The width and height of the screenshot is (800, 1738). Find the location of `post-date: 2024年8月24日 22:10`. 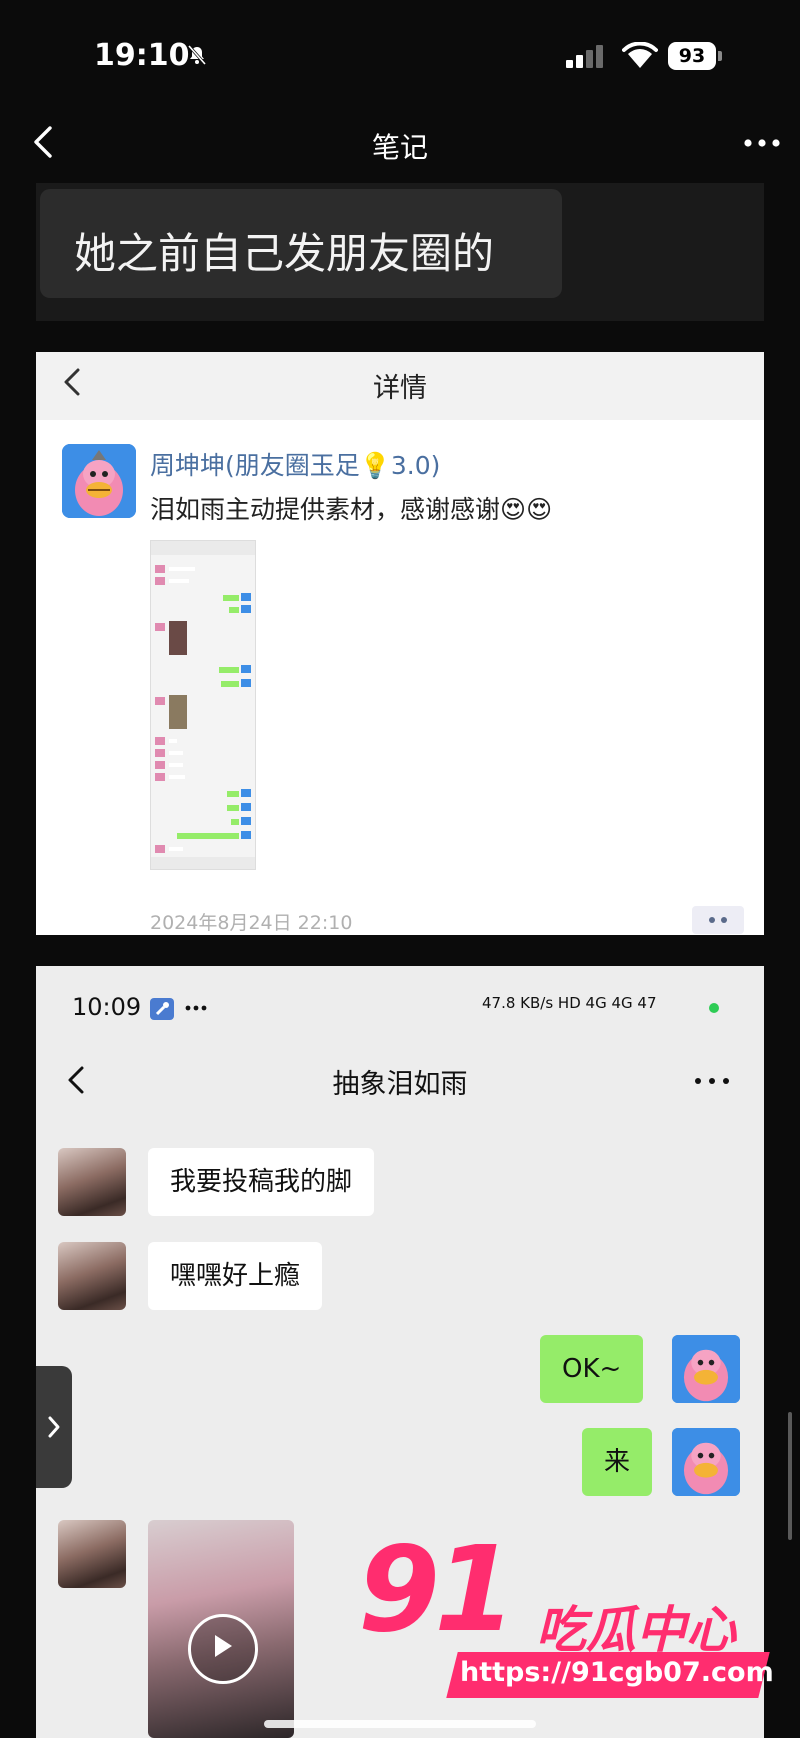

post-date: 2024年8月24日 22:10 is located at coordinates (251, 923).